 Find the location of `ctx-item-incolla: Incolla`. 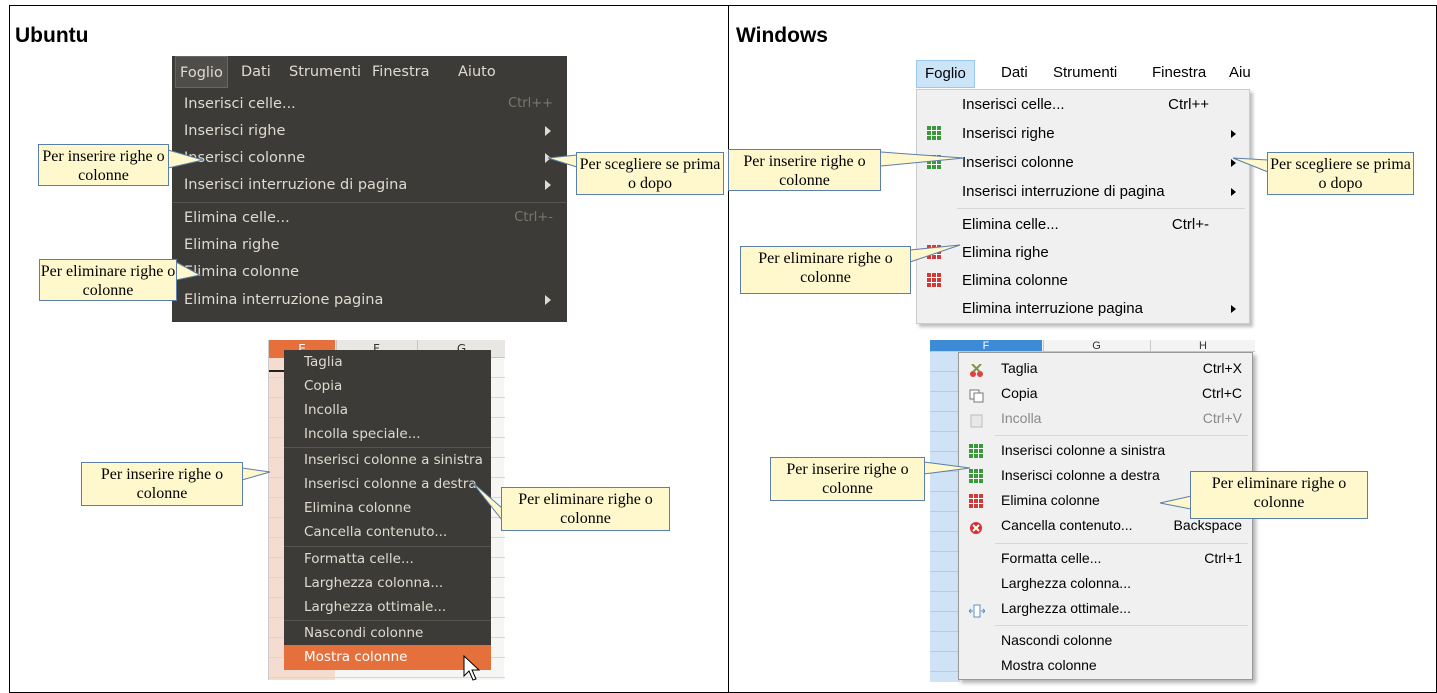

ctx-item-incolla: Incolla is located at coordinates (387, 410).